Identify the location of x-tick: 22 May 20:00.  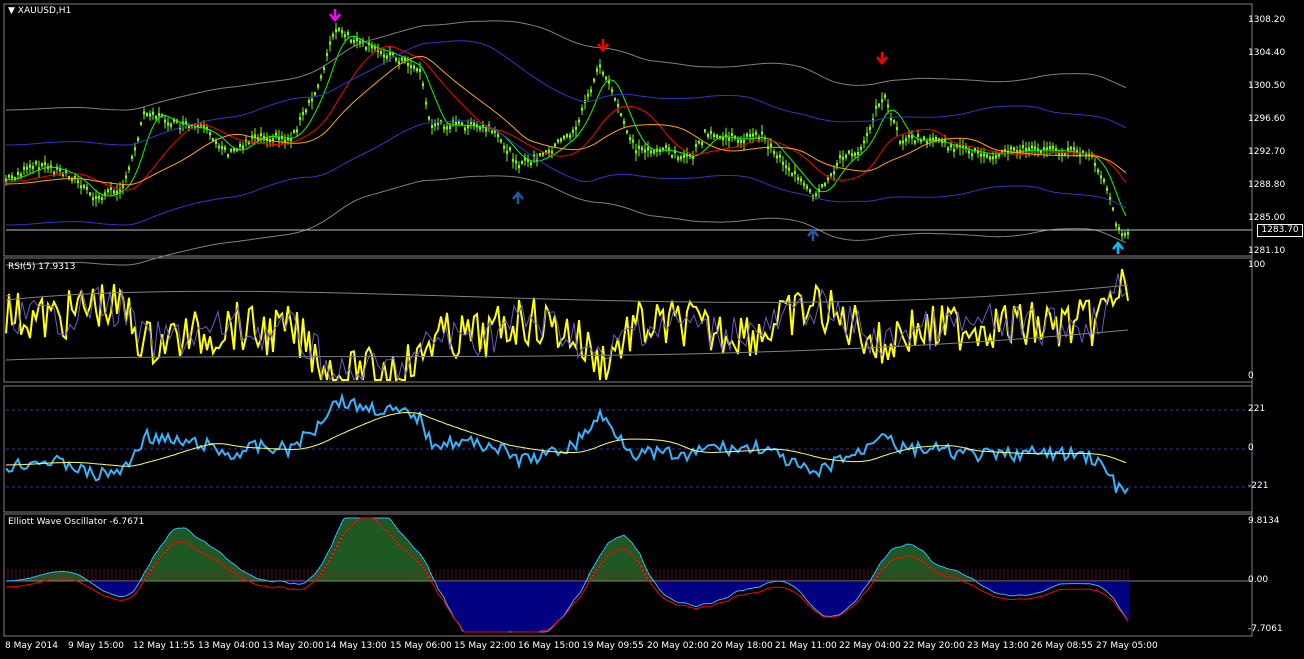
(934, 646).